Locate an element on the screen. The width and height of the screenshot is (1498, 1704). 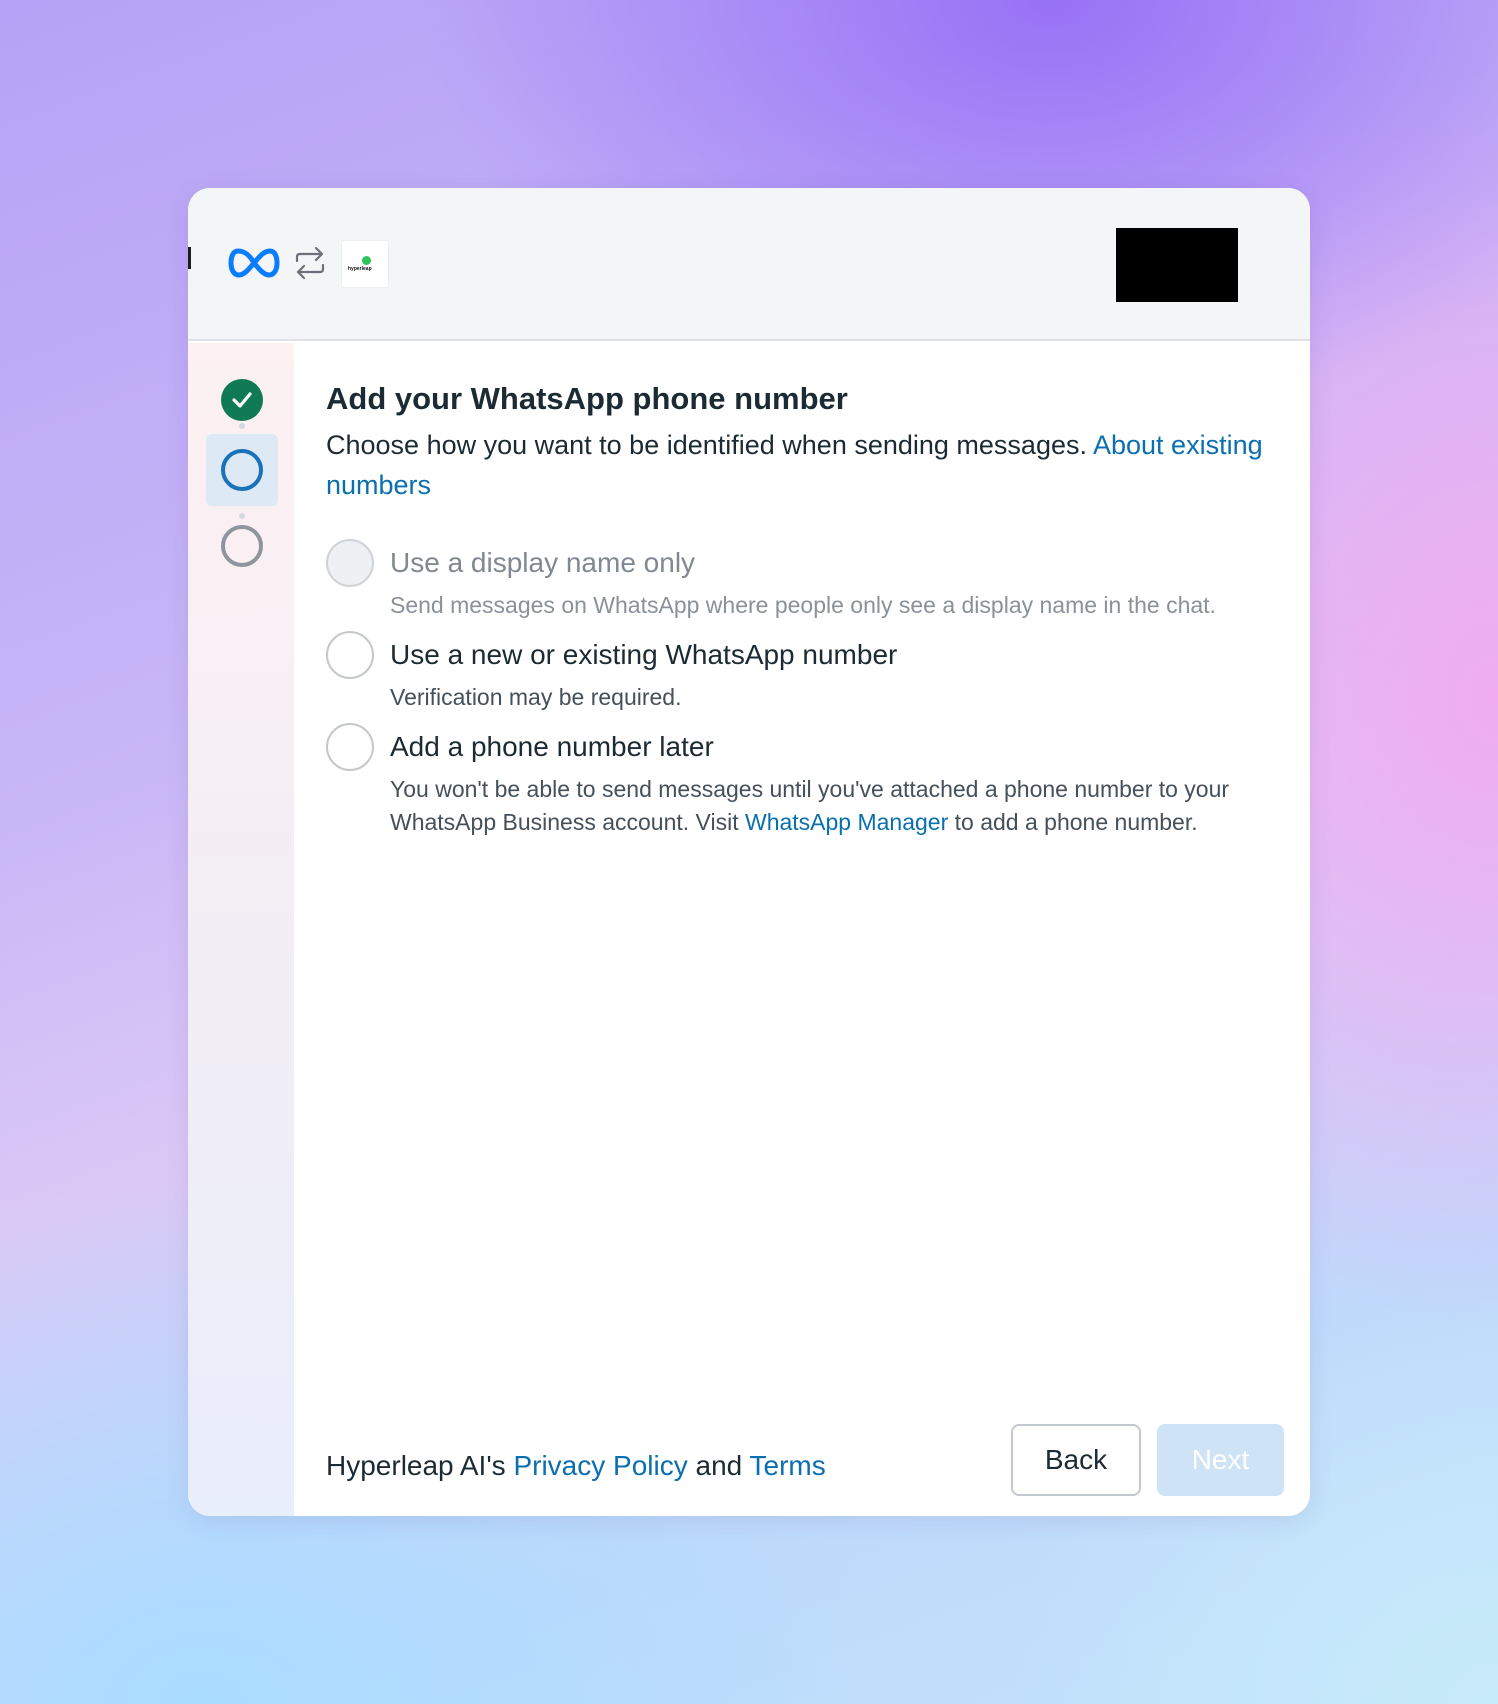
progress-stepper is located at coordinates (241, 929).